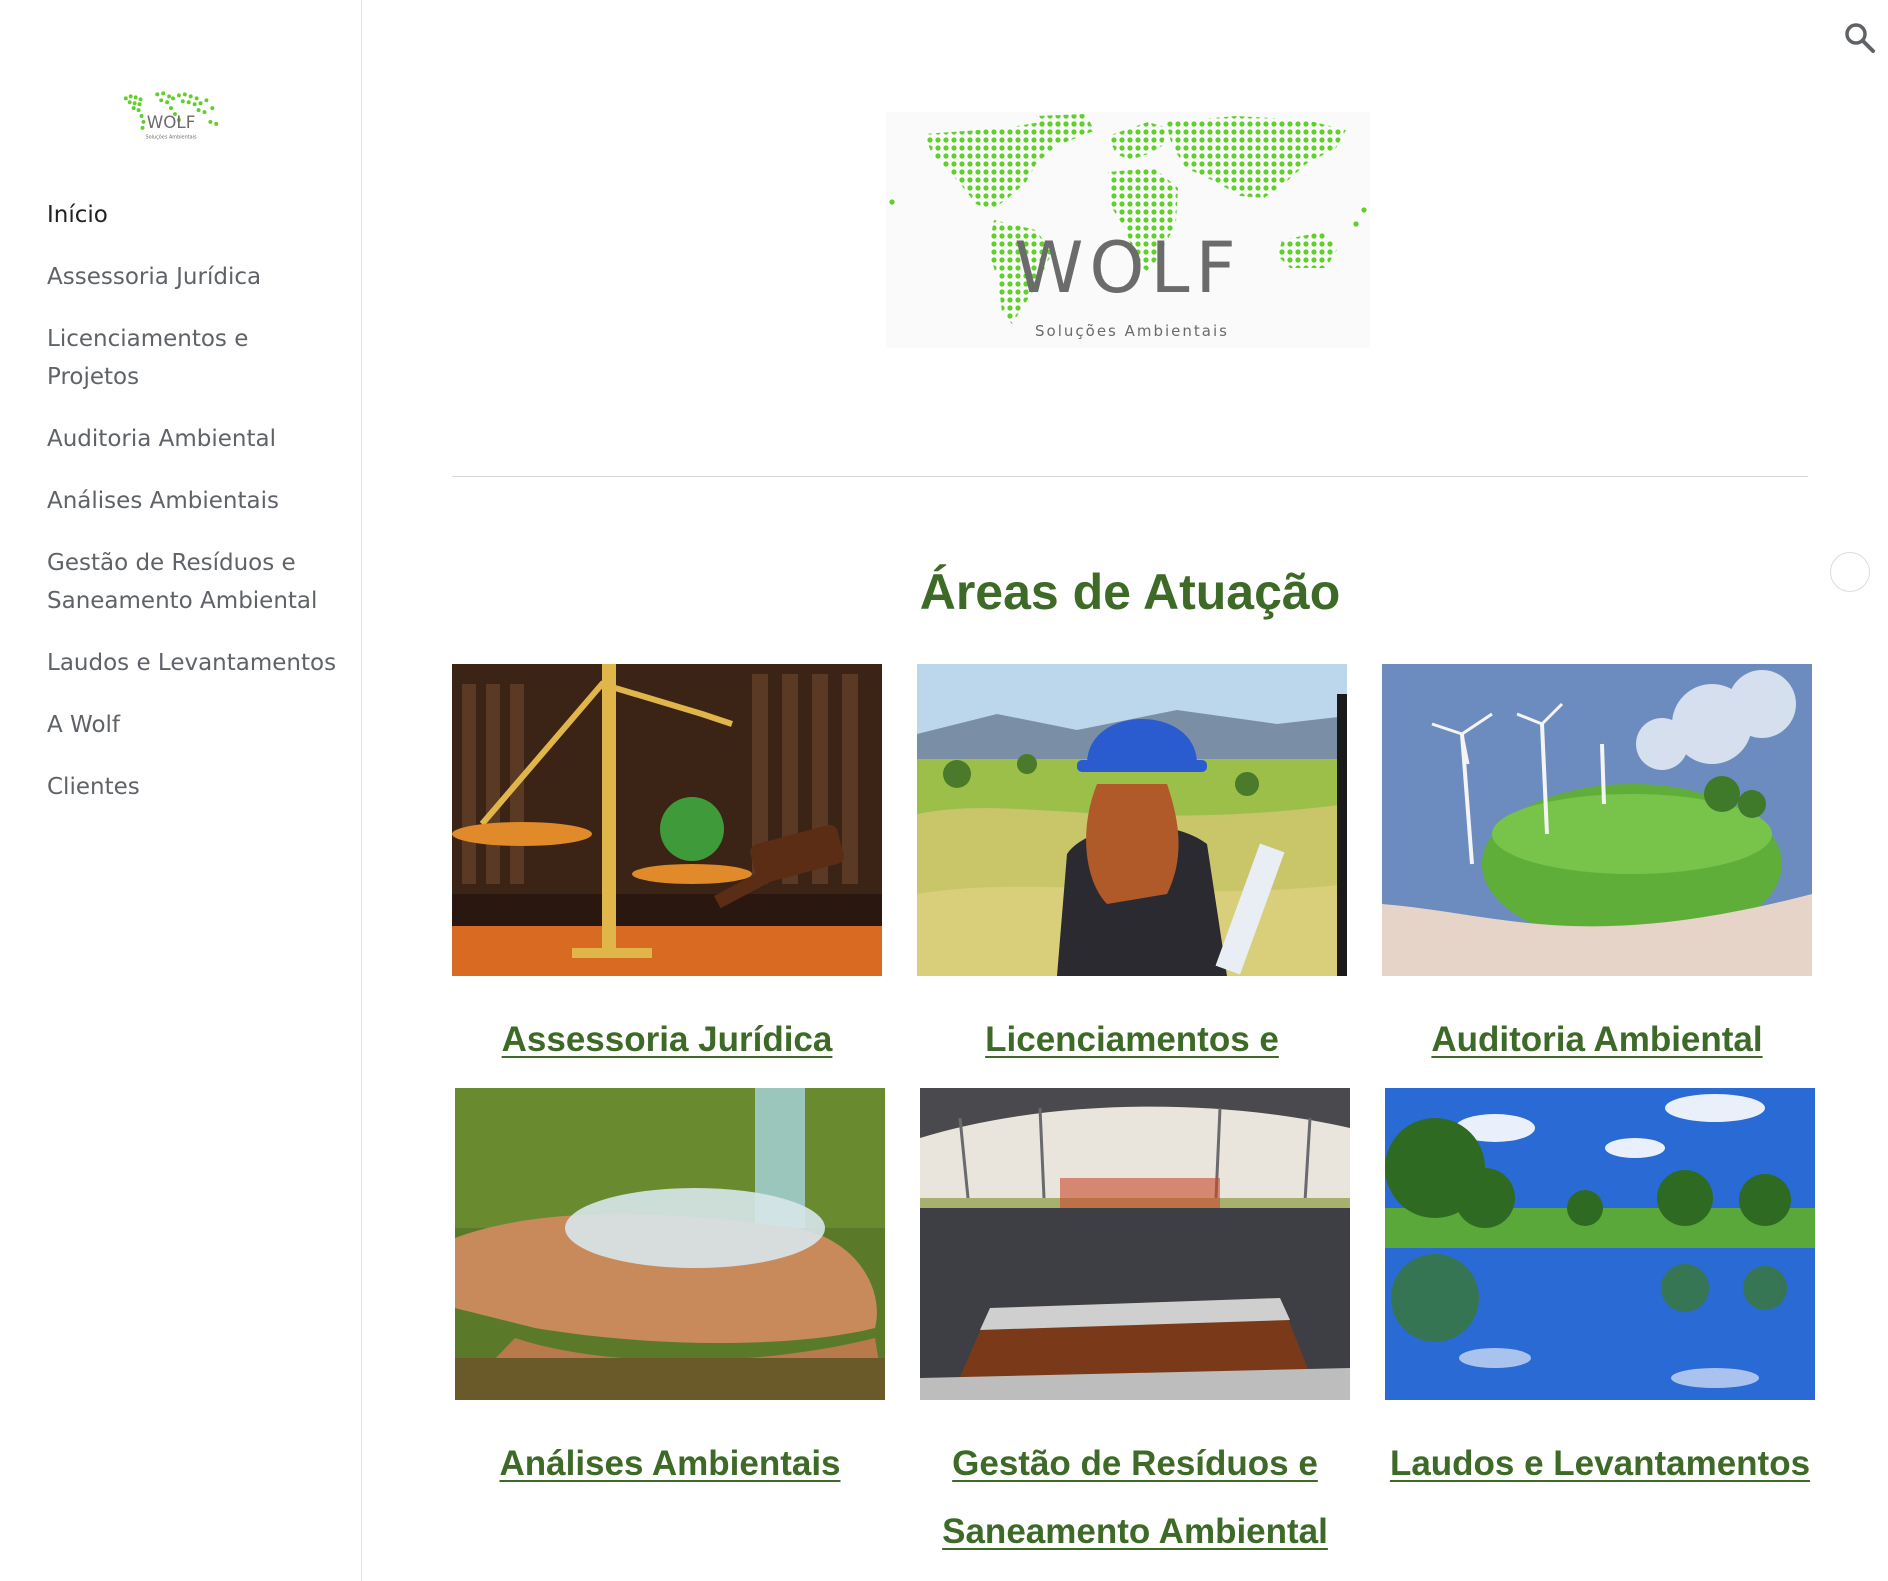 Image resolution: width=1888 pixels, height=1581 pixels. What do you see at coordinates (667, 820) in the screenshot?
I see `scales-of-justice-image` at bounding box center [667, 820].